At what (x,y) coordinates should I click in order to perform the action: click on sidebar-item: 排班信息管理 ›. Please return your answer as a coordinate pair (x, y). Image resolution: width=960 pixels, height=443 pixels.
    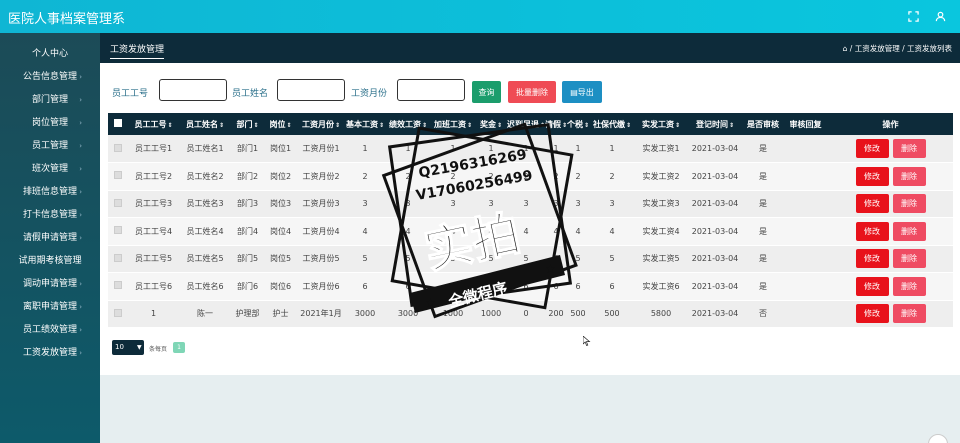
    Looking at the image, I should click on (50, 192).